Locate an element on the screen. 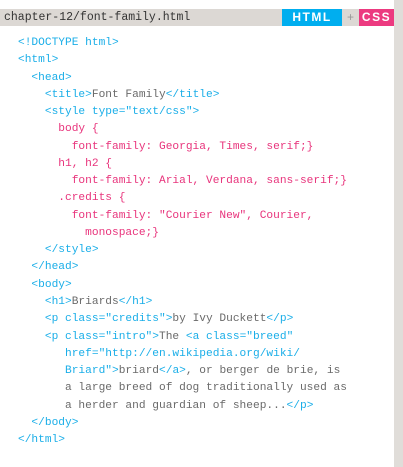 Image resolution: width=403 pixels, height=467 pixels. code-line: <body> is located at coordinates (182, 285).